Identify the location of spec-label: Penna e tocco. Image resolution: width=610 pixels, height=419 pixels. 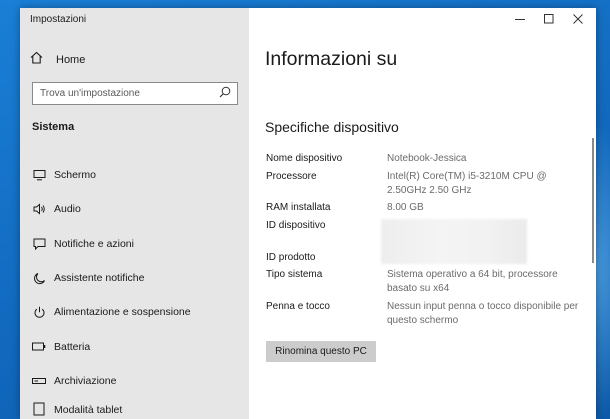
(298, 306).